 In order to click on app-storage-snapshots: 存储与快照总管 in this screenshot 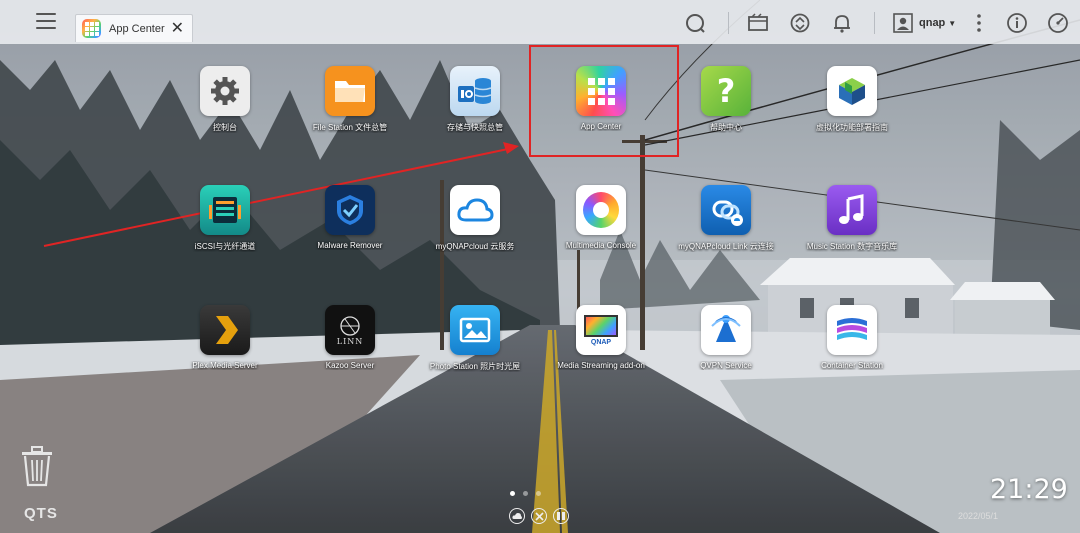, I will do `click(475, 99)`.